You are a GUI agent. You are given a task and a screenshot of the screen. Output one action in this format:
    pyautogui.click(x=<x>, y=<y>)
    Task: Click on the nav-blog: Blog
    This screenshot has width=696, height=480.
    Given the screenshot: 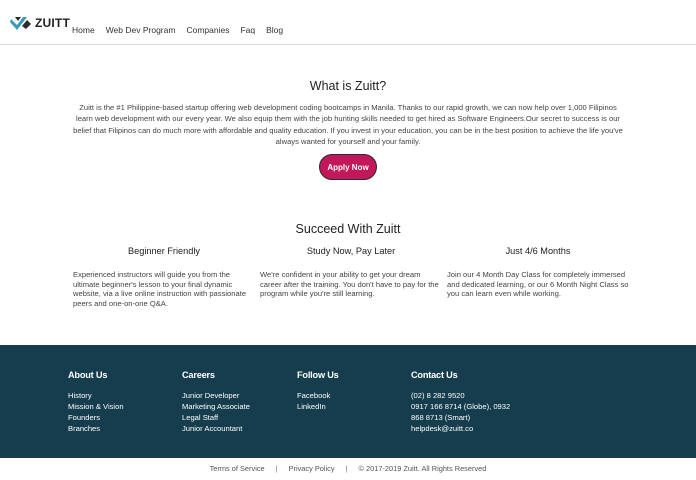 What is the action you would take?
    pyautogui.click(x=274, y=30)
    